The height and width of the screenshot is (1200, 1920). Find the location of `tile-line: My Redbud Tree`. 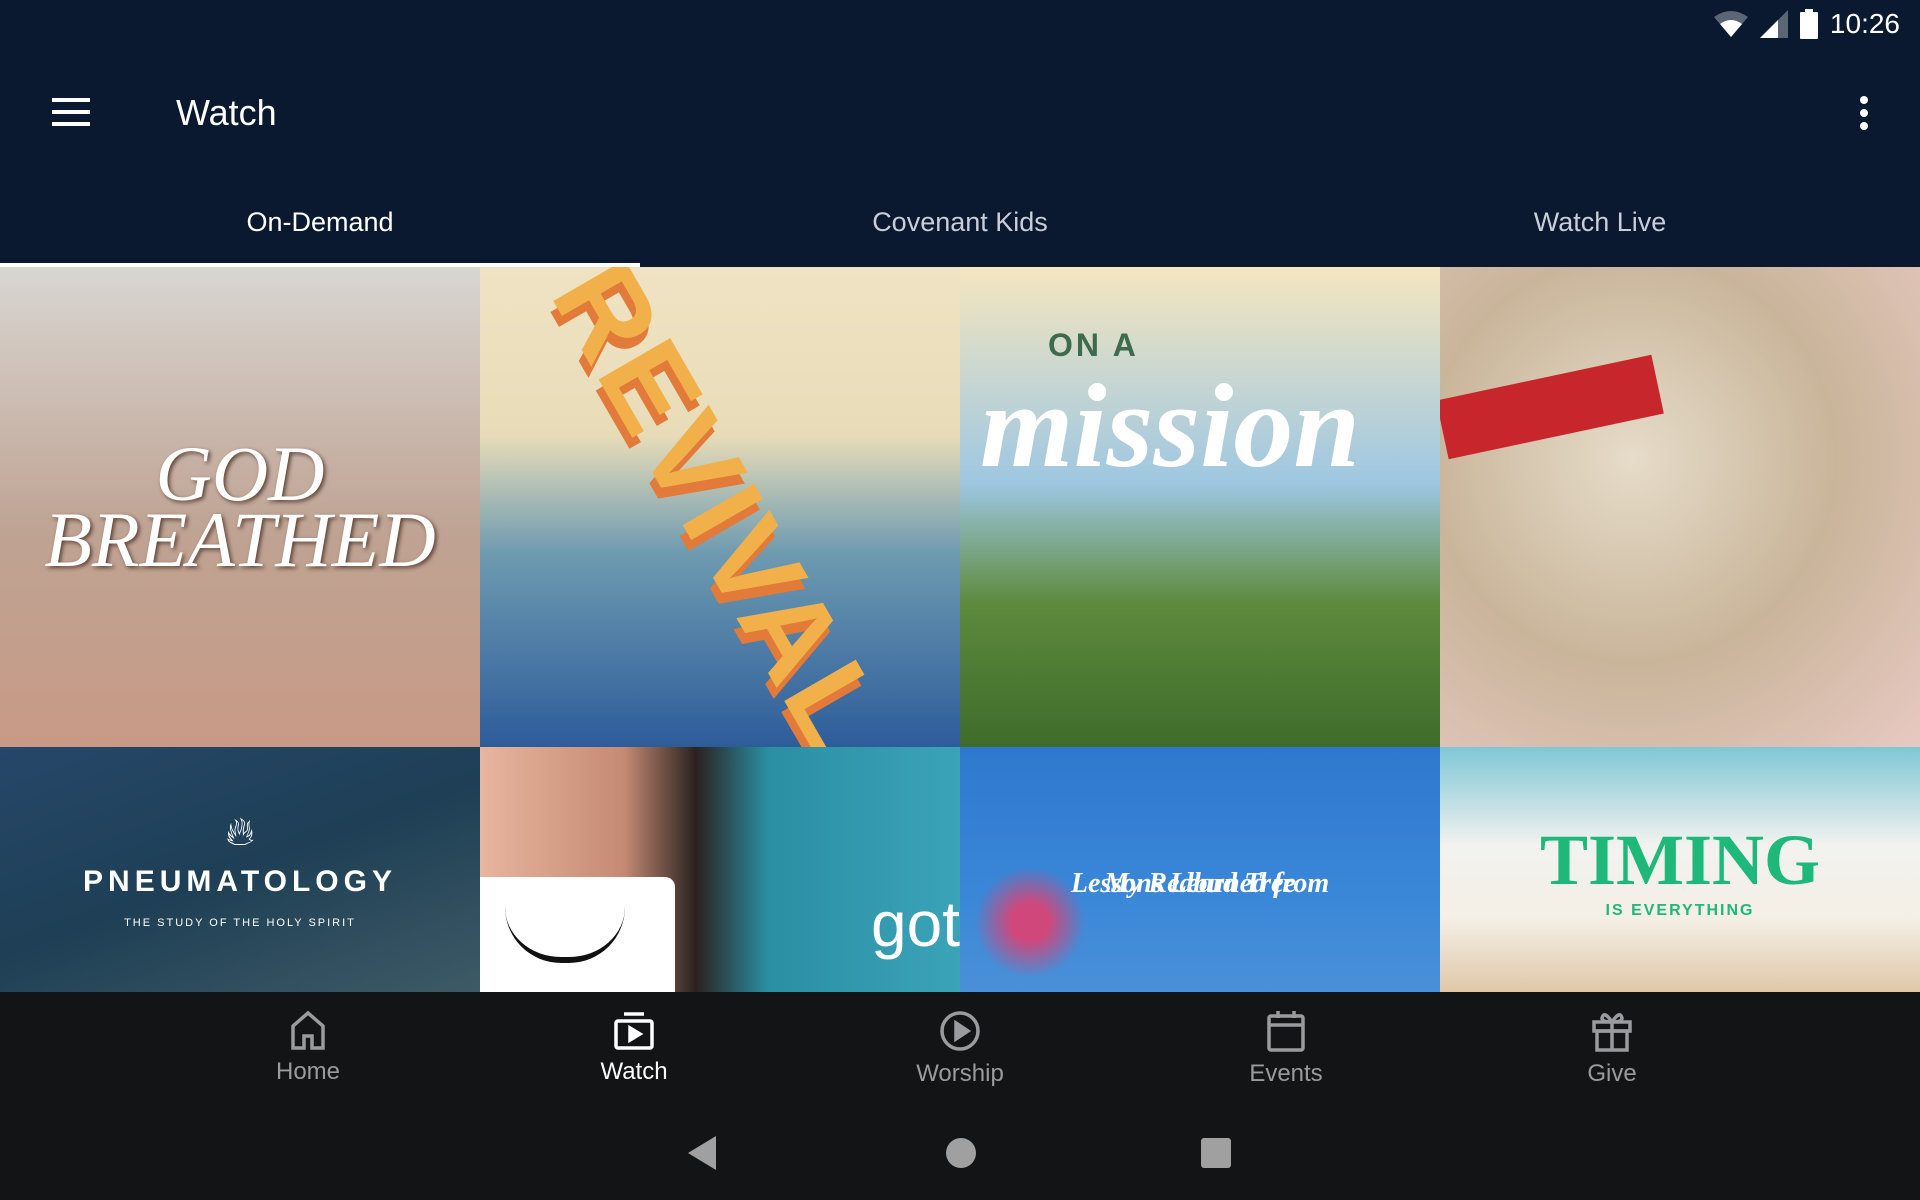

tile-line: My Redbud Tree is located at coordinates (1200, 883).